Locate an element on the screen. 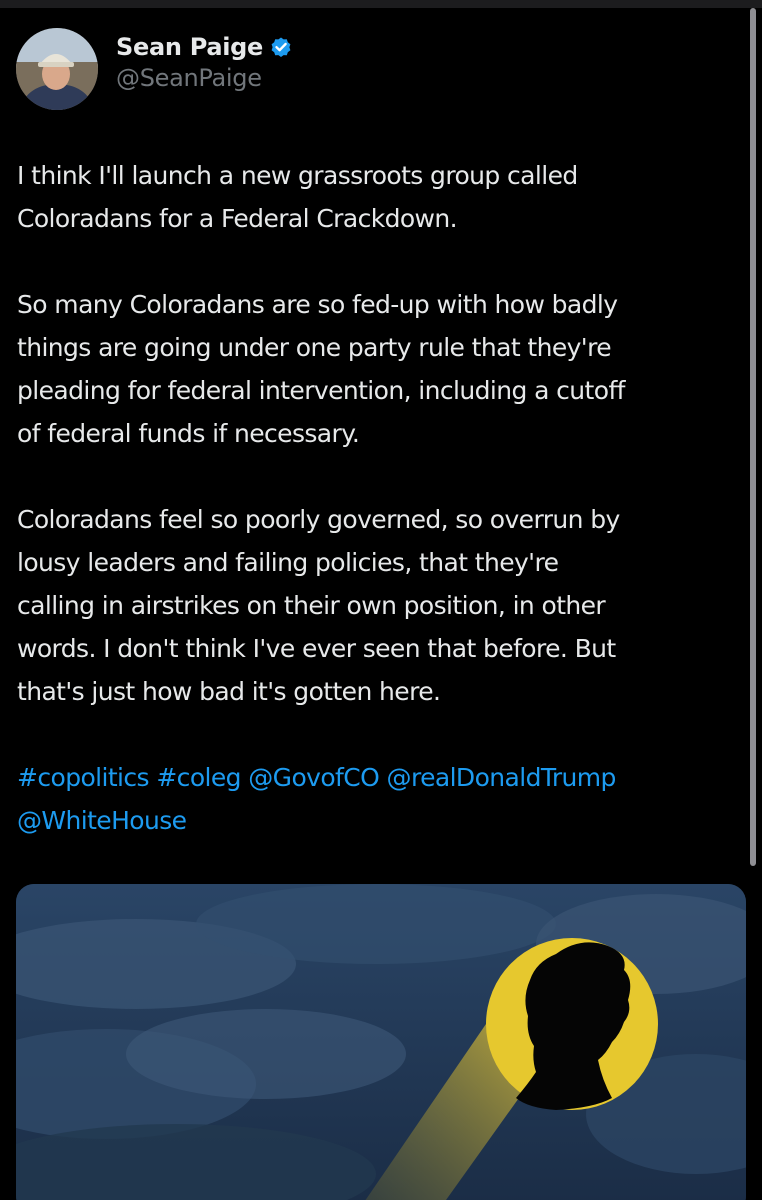  author-name-row: Sean Paige is located at coordinates (204, 47).